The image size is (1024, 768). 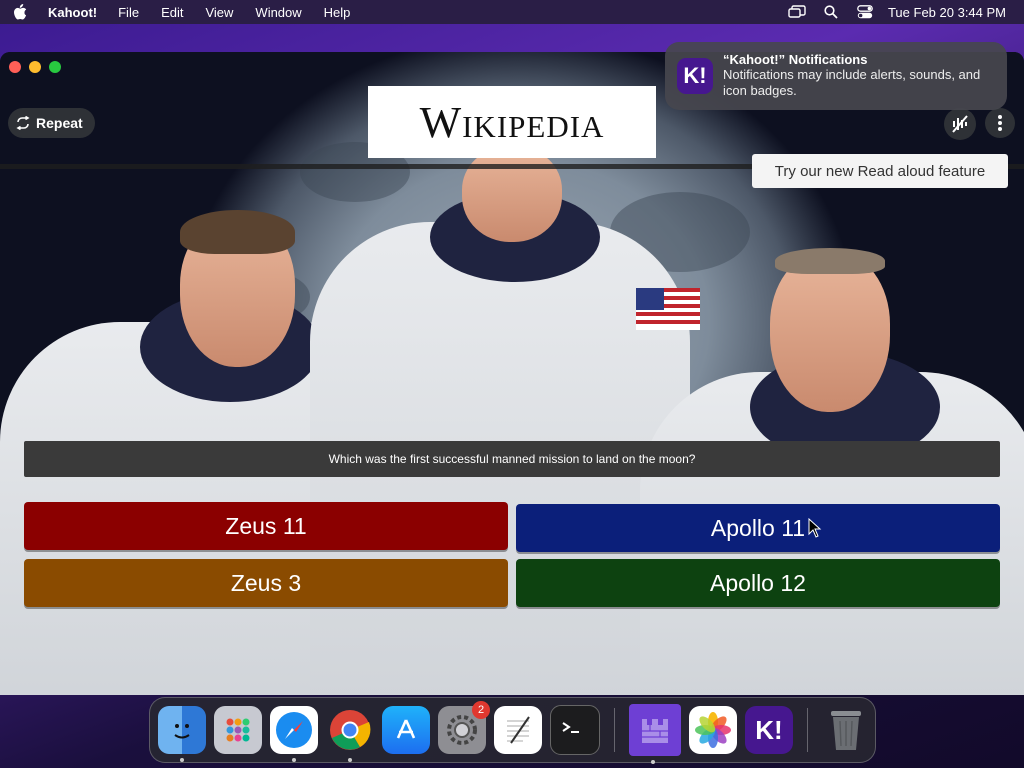 I want to click on vertical-ellipsis-icon, so click(x=1000, y=123).